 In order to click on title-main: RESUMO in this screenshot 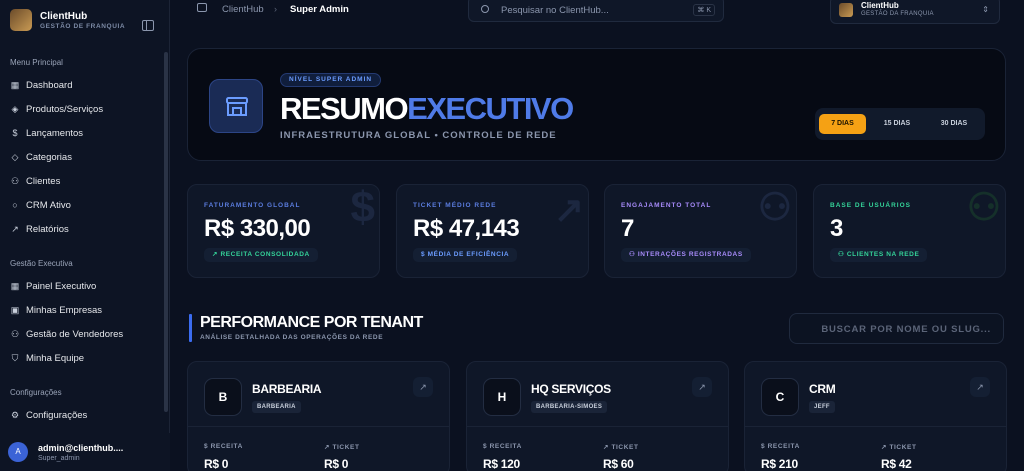, I will do `click(344, 108)`.